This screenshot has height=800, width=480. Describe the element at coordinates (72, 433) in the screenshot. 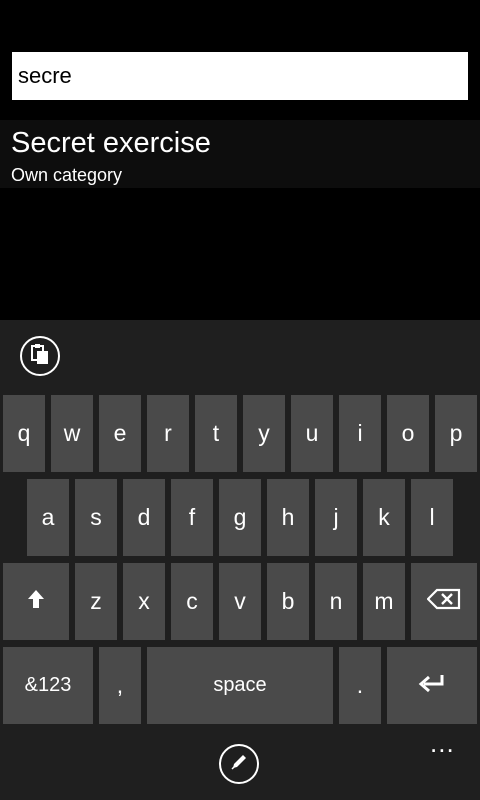

I see `key-w: w` at that location.